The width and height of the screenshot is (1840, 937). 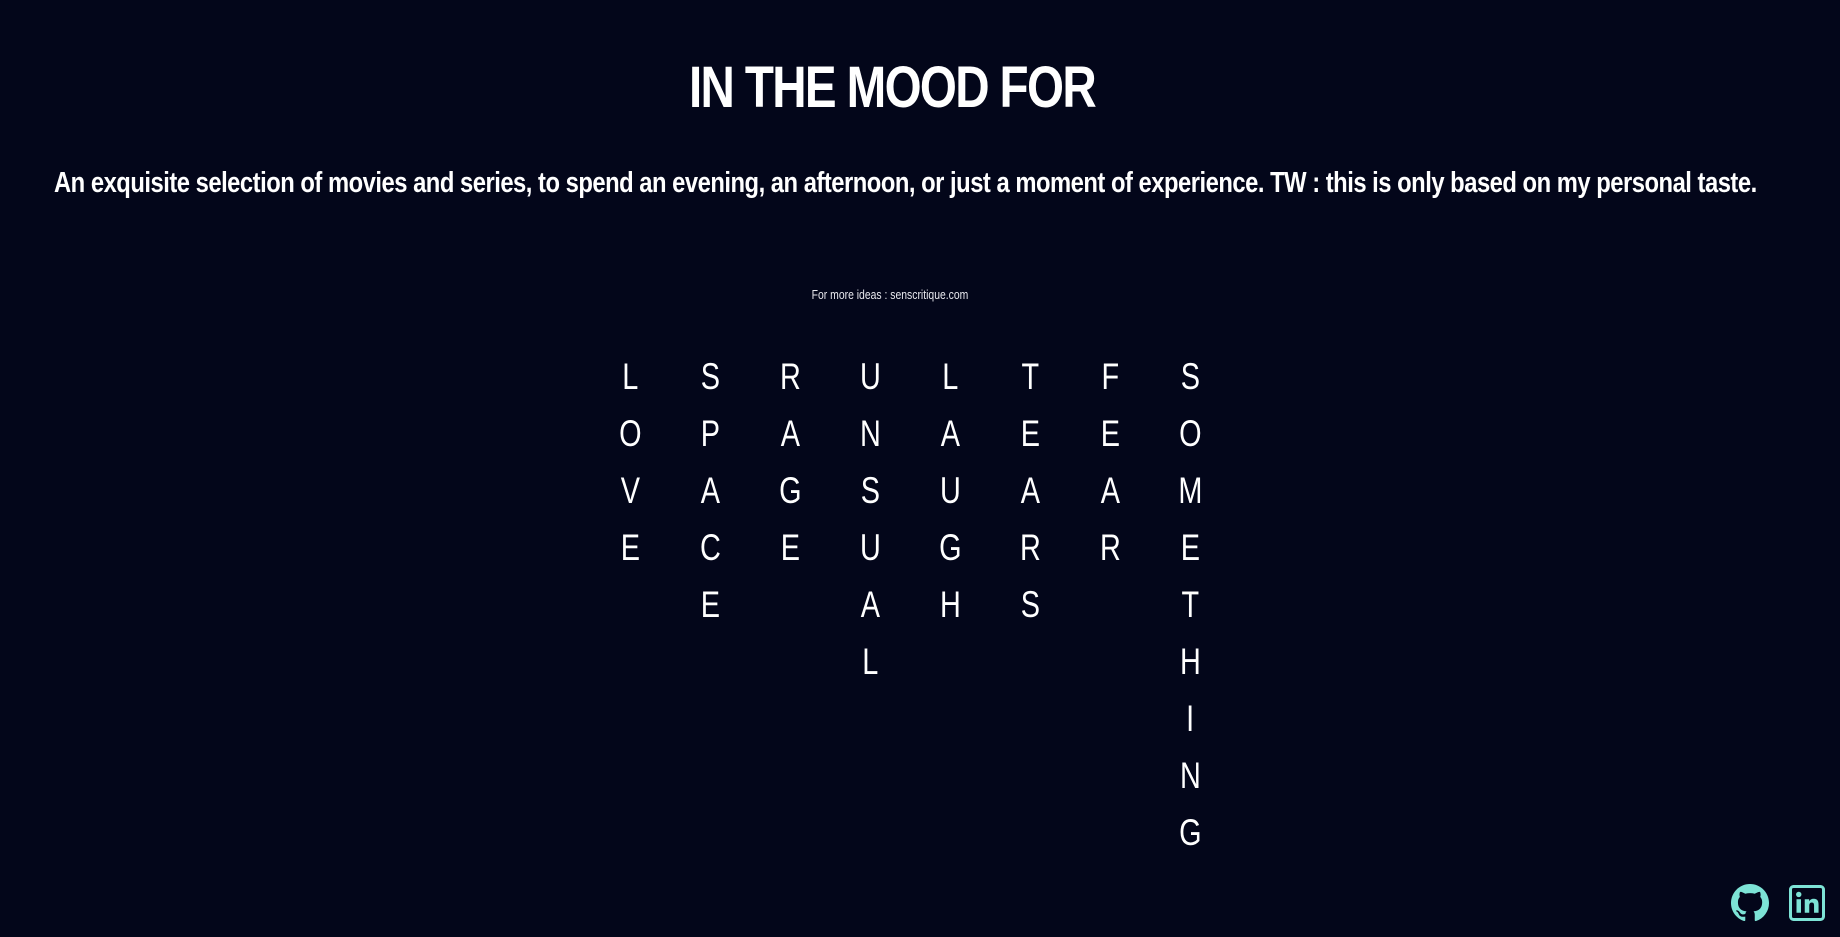 What do you see at coordinates (790, 613) in the screenshot?
I see `mood-rage-link: RAGE` at bounding box center [790, 613].